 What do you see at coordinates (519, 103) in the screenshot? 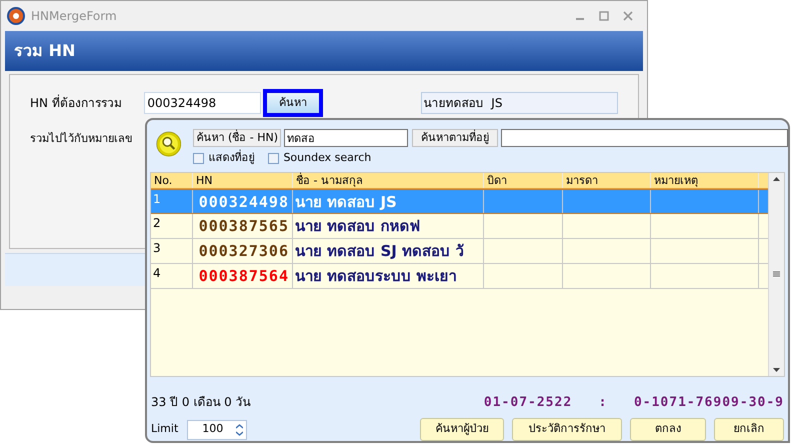
I see `patient-name-field: นายทดสอบ JS` at bounding box center [519, 103].